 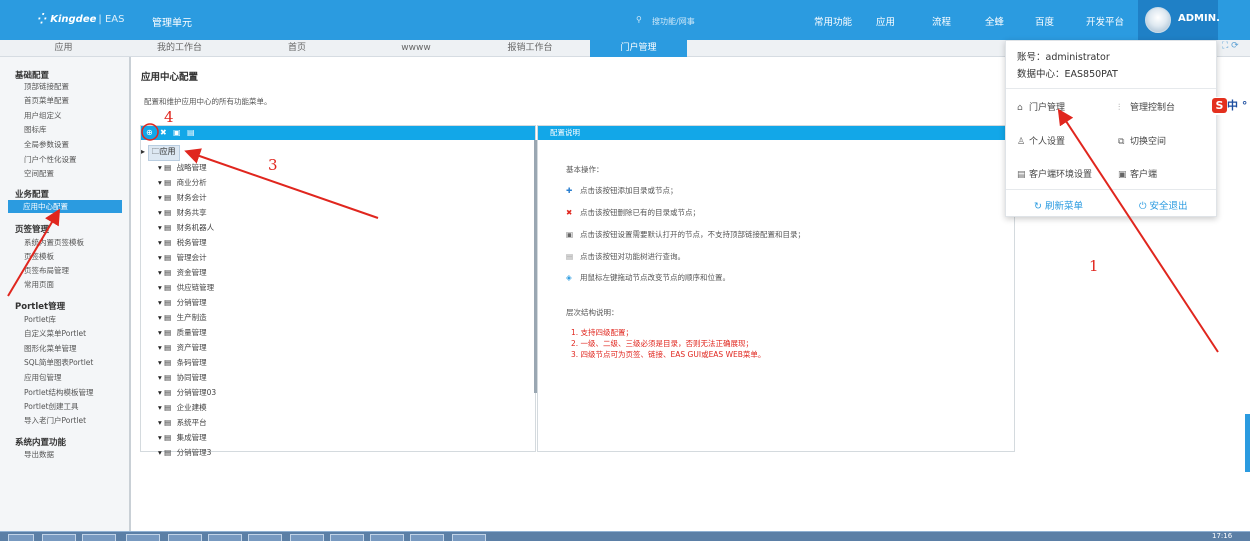 What do you see at coordinates (21, 537) in the screenshot?
I see `start-button` at bounding box center [21, 537].